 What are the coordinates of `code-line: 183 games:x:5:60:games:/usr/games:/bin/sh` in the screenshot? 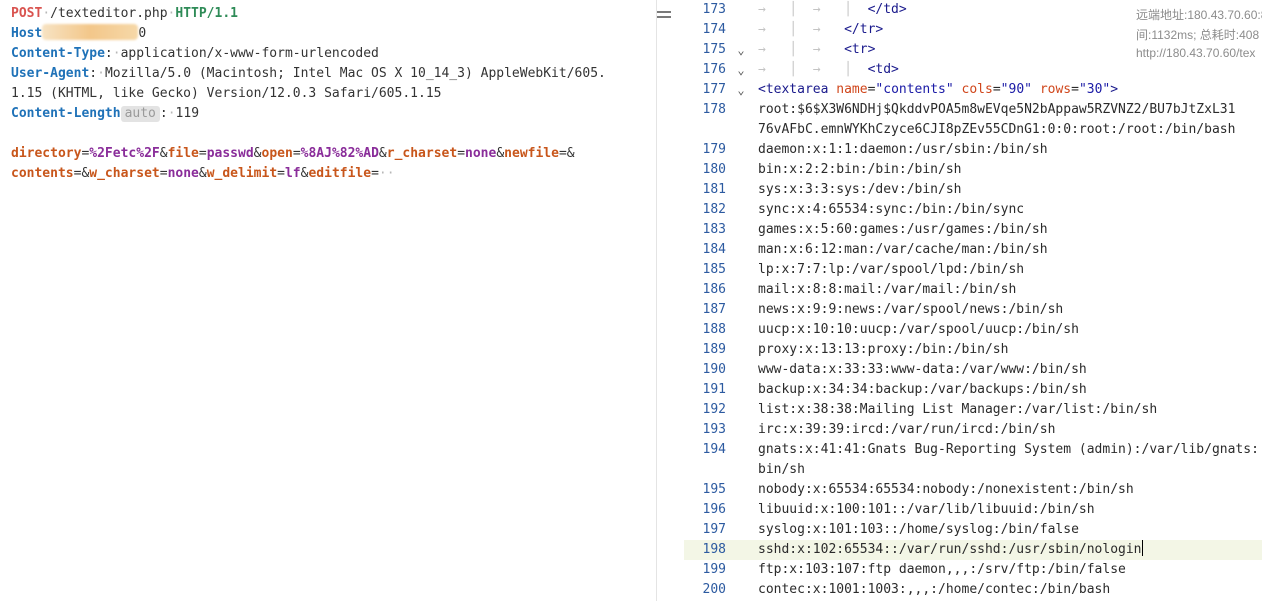 It's located at (973, 230).